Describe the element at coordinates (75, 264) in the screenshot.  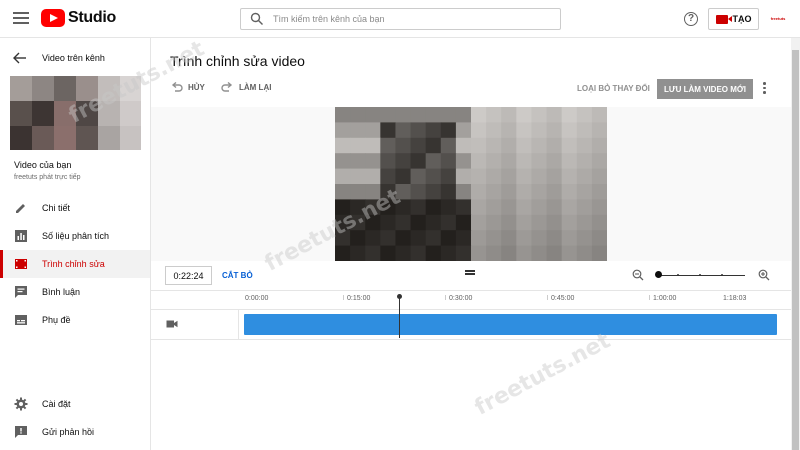
I see `sidebar-item-editor: Trình chỉnh sửa` at that location.